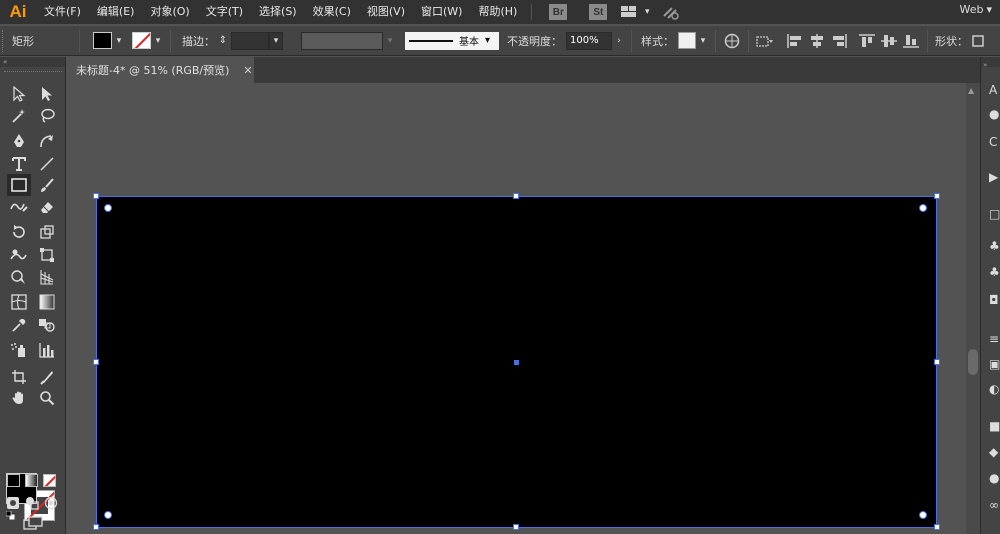 The width and height of the screenshot is (1000, 534). I want to click on paragraph-panel-icon: ●, so click(994, 114).